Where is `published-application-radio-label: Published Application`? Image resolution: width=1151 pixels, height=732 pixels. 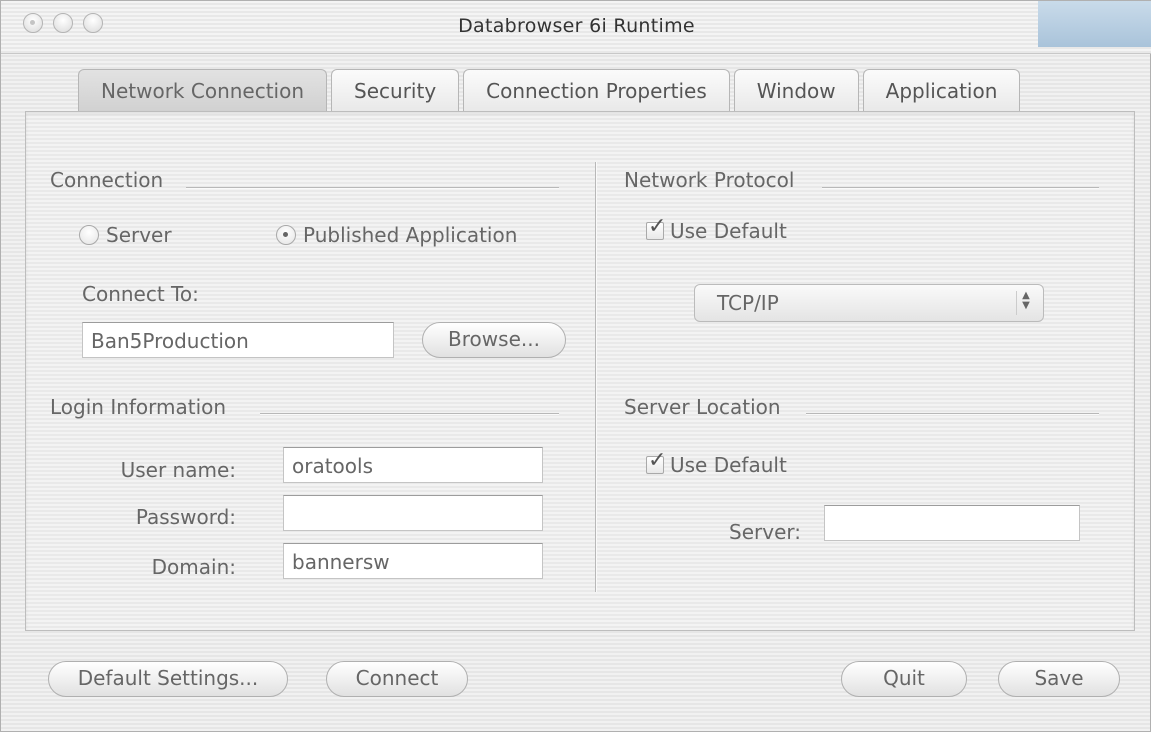
published-application-radio-label: Published Application is located at coordinates (410, 235).